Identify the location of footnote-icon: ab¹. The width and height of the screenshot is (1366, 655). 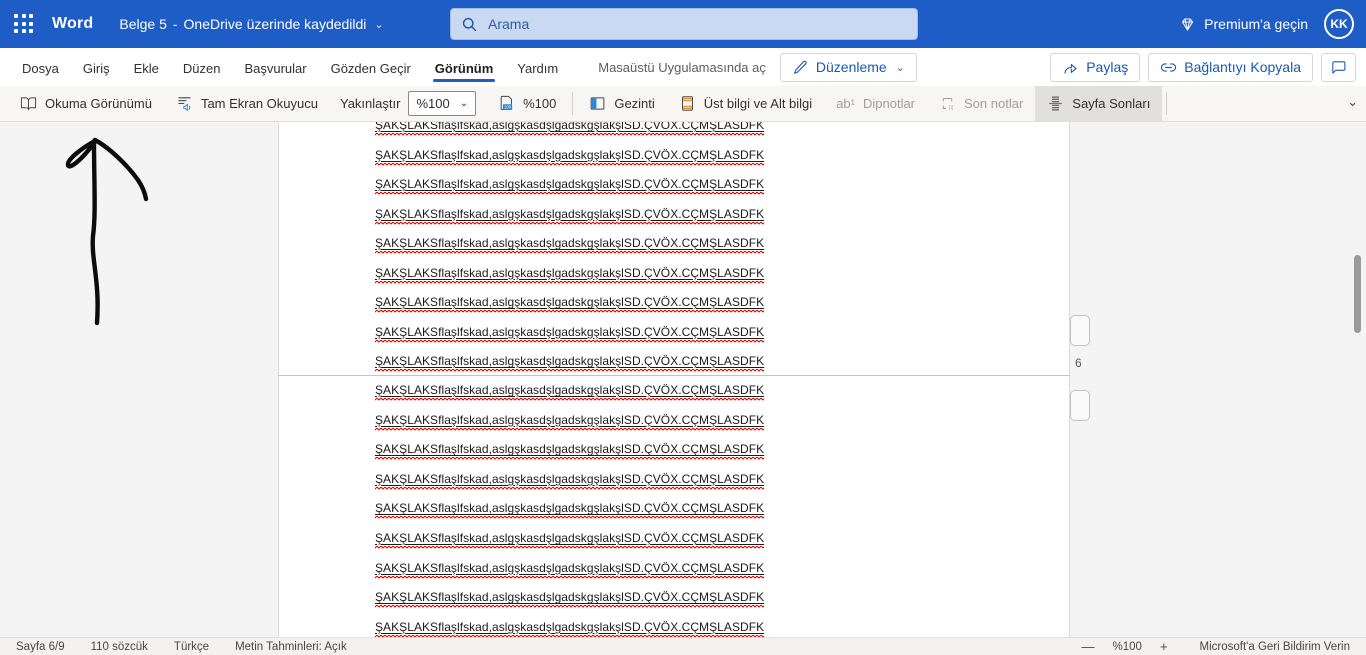
(845, 103).